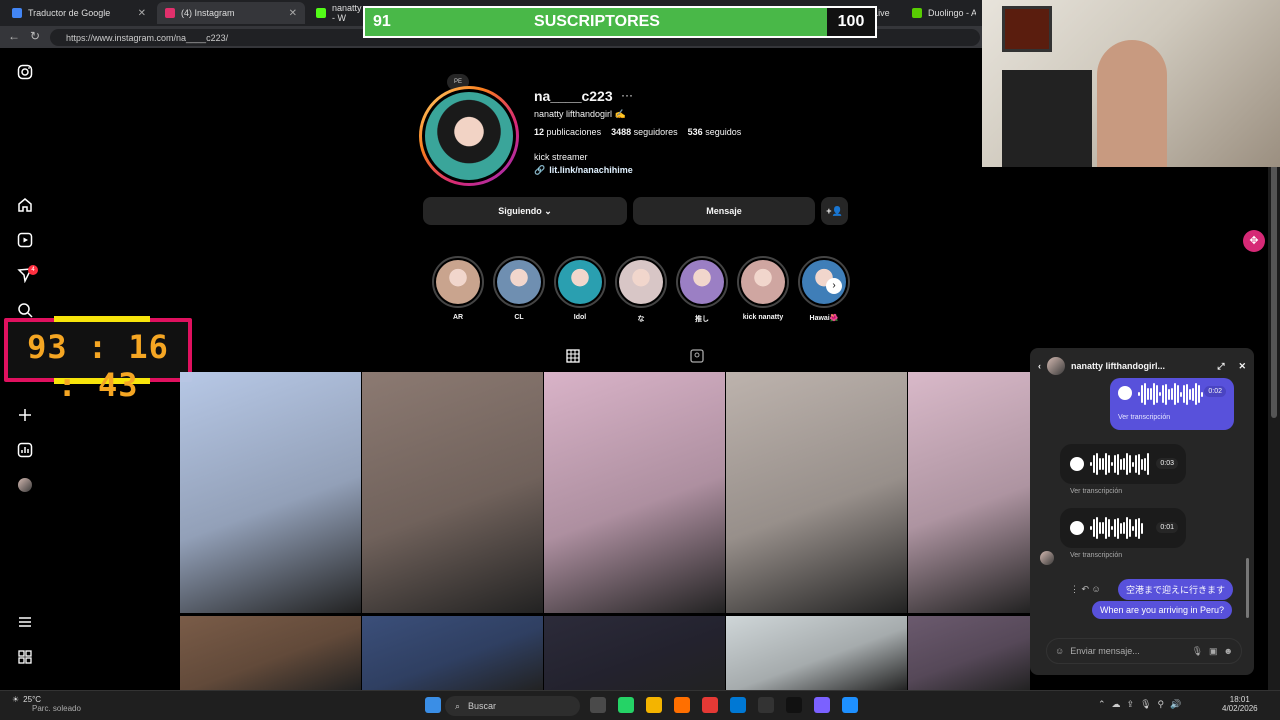  Describe the element at coordinates (580, 288) in the screenshot. I see `story-highlight: Idol` at that location.